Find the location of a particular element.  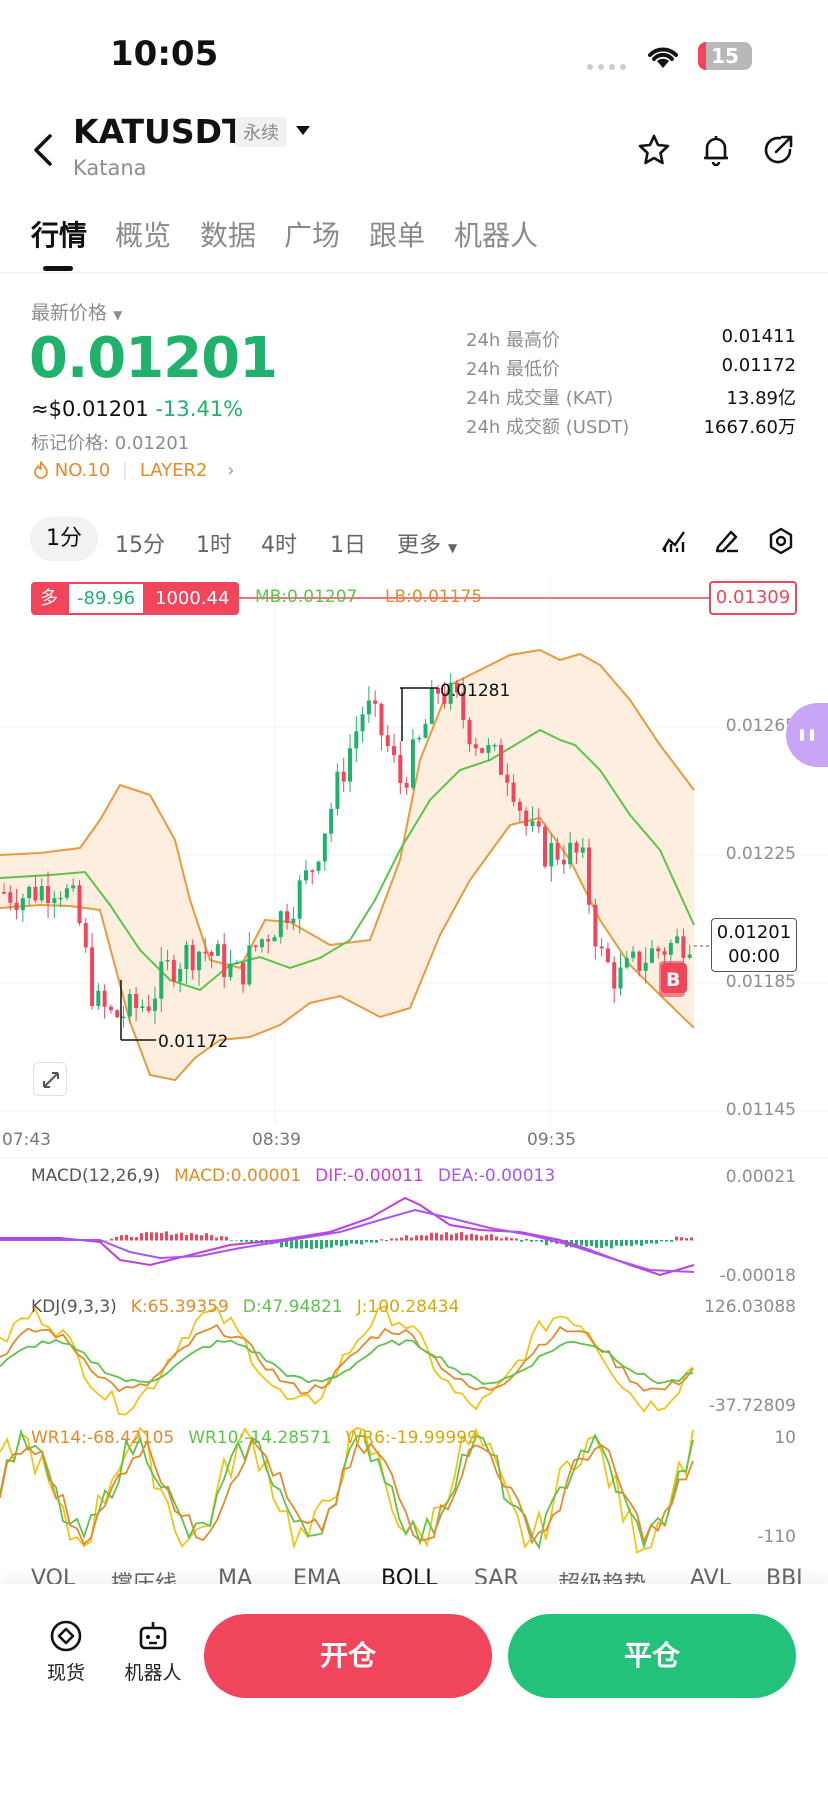

tab-copy-trade: 跟单 is located at coordinates (397, 234).